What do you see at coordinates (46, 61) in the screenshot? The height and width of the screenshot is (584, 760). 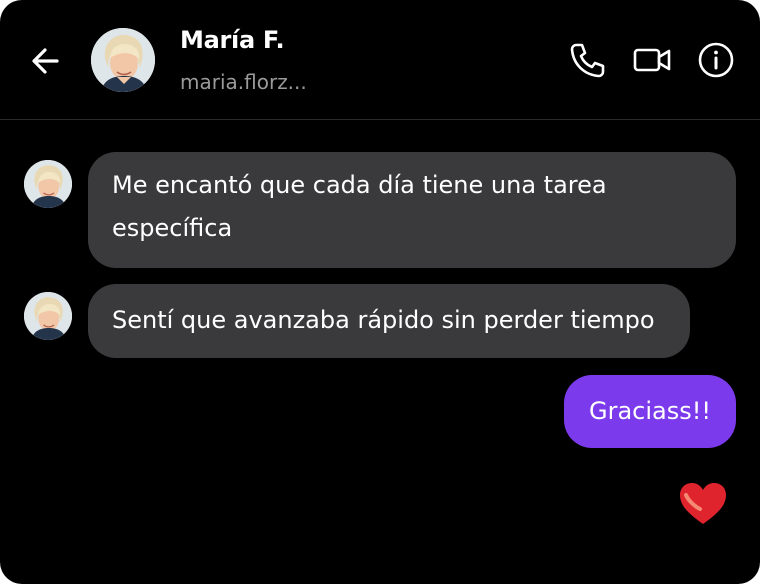 I see `back-arrow-icon` at bounding box center [46, 61].